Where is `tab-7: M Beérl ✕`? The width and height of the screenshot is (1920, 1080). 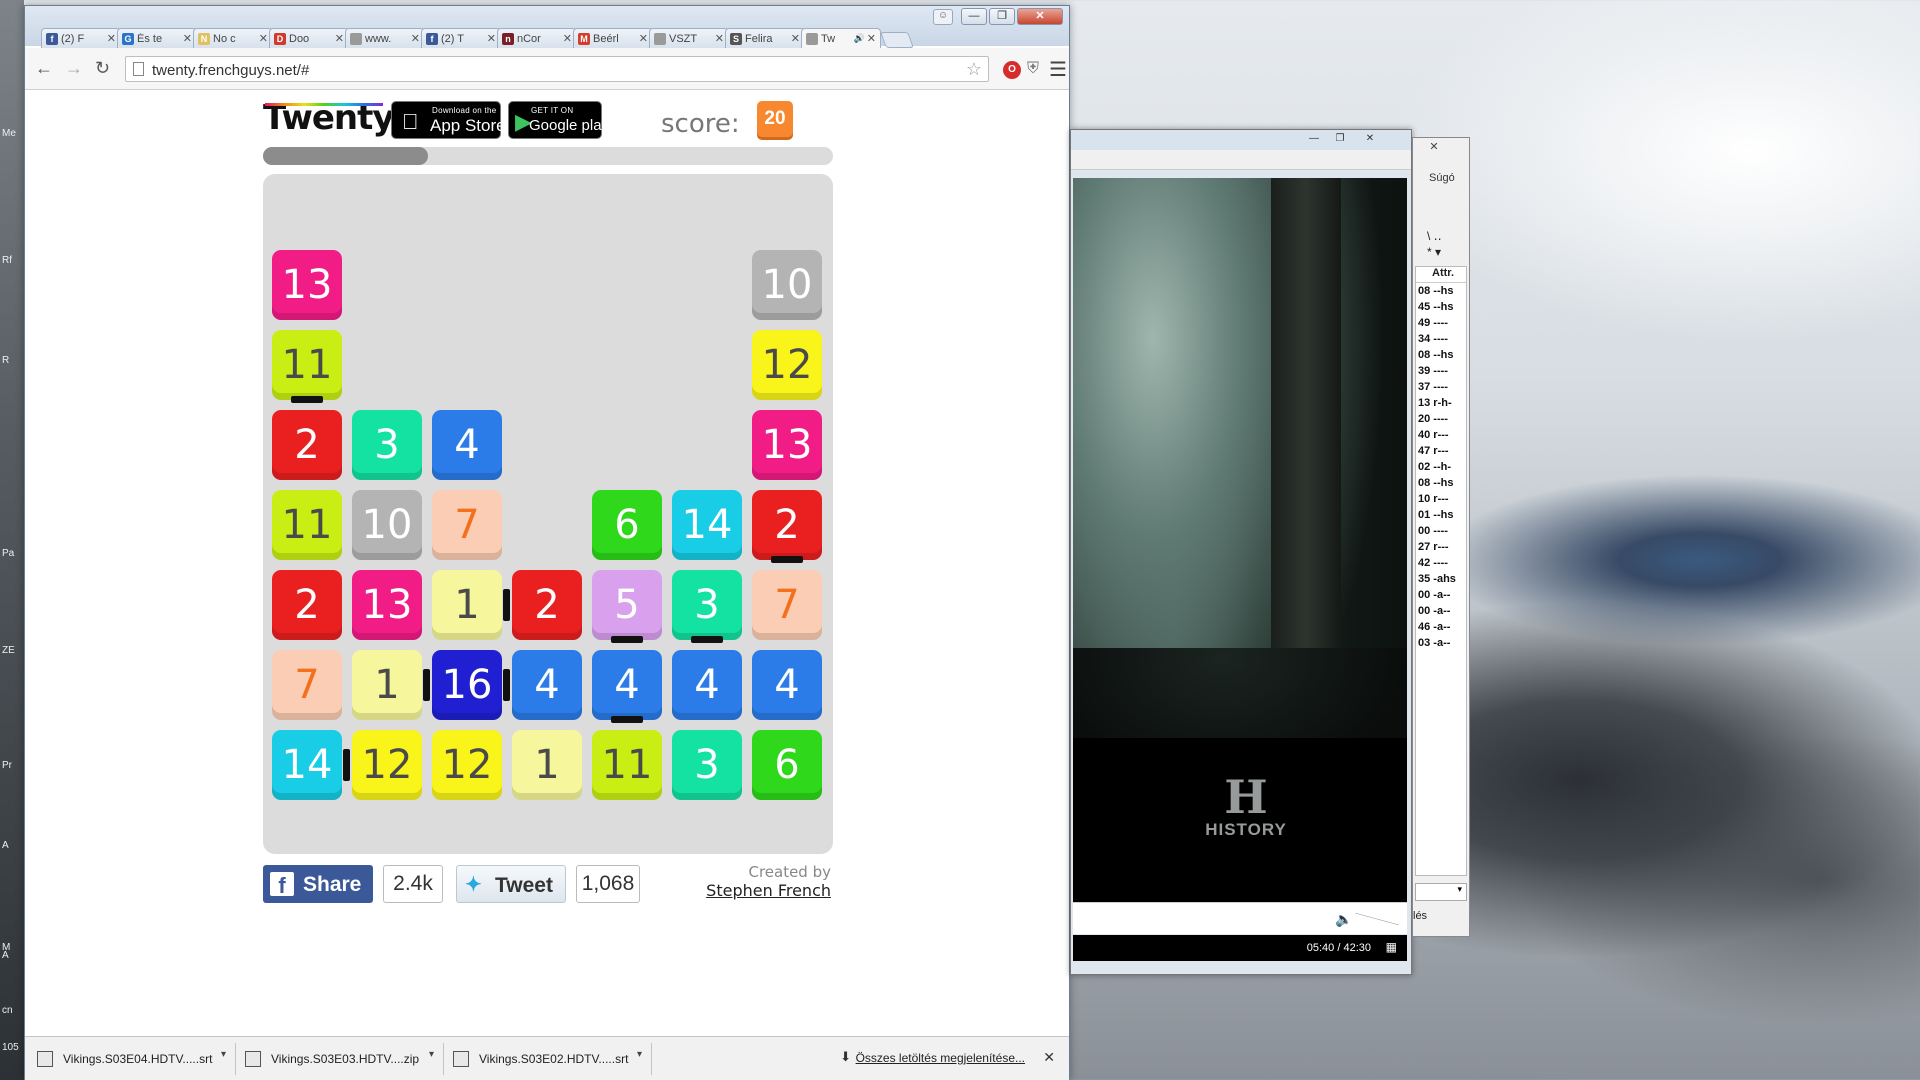
tab-7: M Beérl ✕ is located at coordinates (613, 38).